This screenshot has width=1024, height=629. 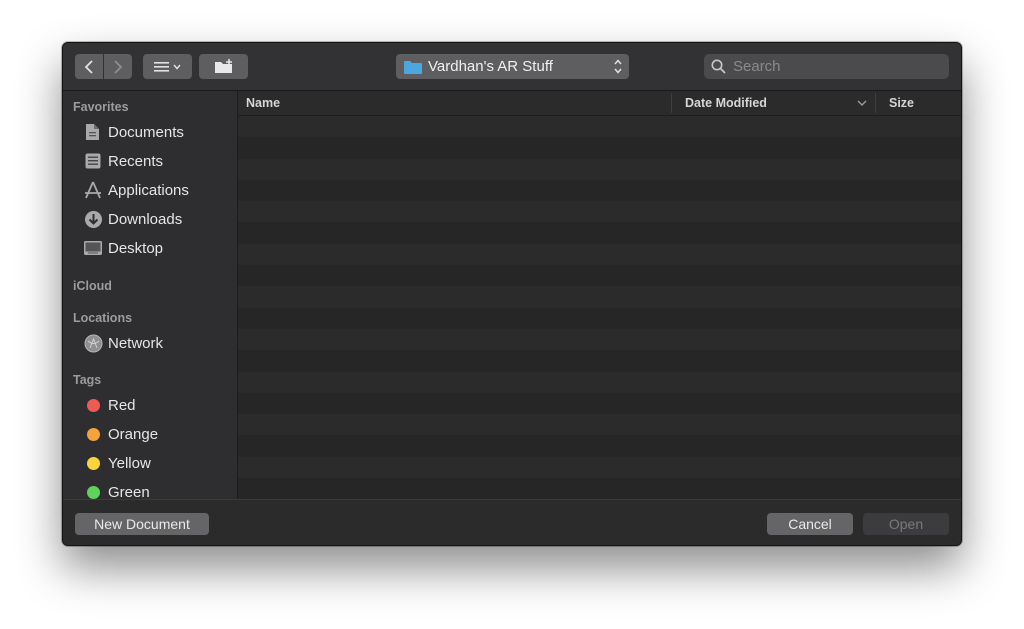 I want to click on document-icon, so click(x=93, y=132).